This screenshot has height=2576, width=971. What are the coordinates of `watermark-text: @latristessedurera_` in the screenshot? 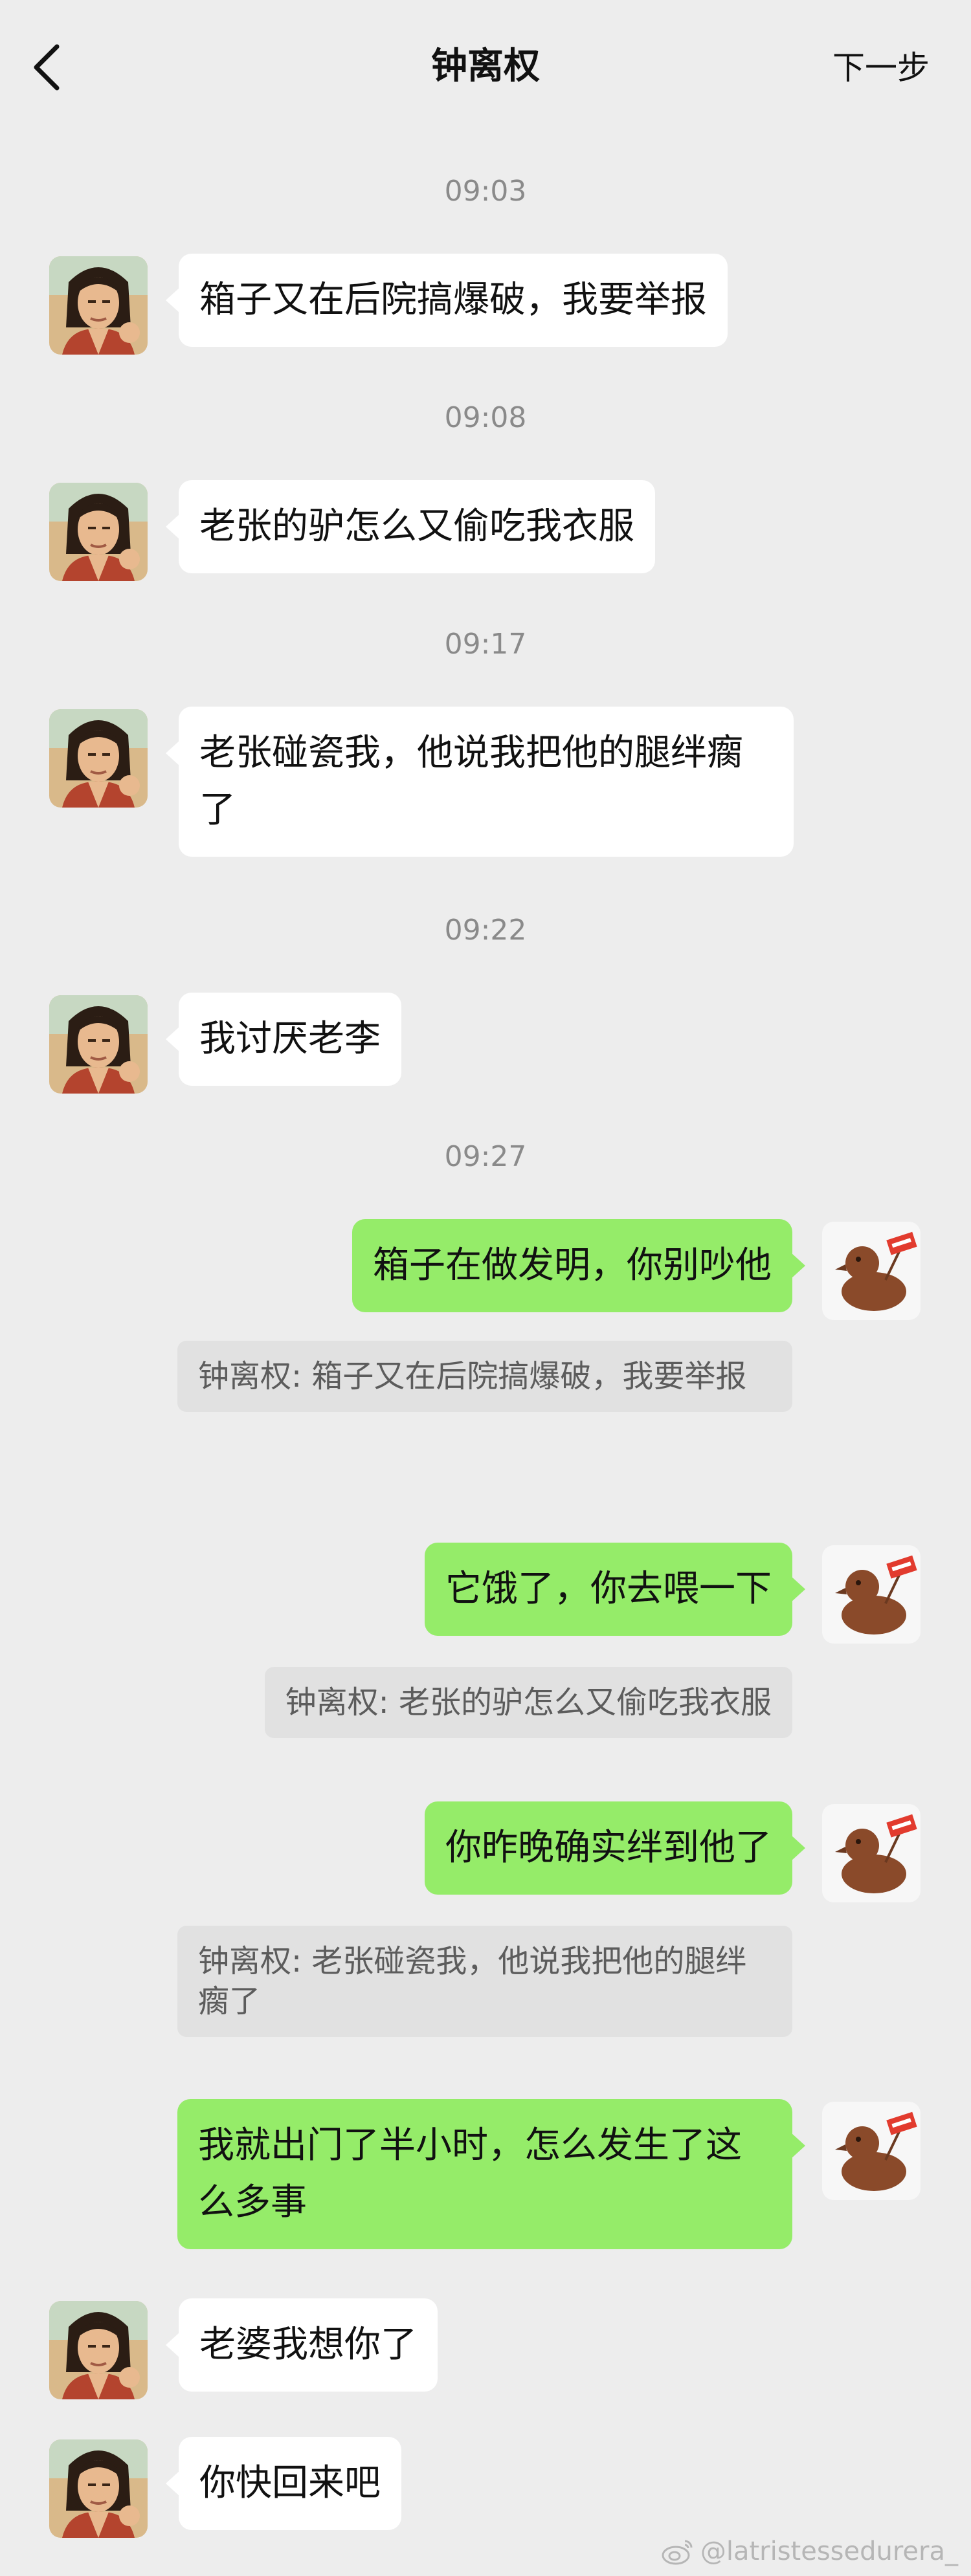 It's located at (829, 2551).